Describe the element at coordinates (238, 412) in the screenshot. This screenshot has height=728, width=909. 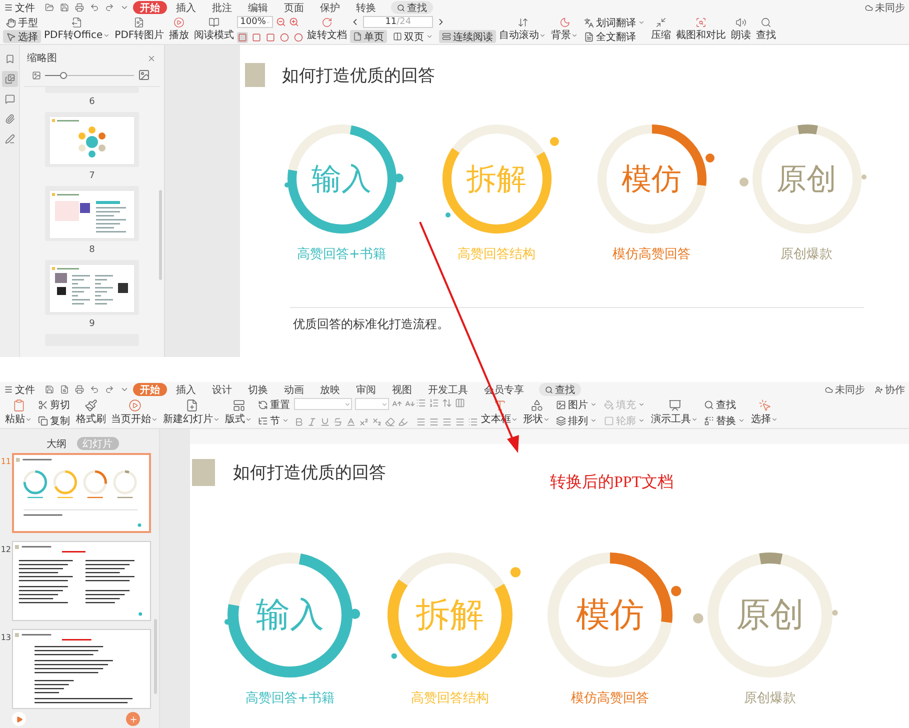
I see `toolbar-button: 版式` at that location.